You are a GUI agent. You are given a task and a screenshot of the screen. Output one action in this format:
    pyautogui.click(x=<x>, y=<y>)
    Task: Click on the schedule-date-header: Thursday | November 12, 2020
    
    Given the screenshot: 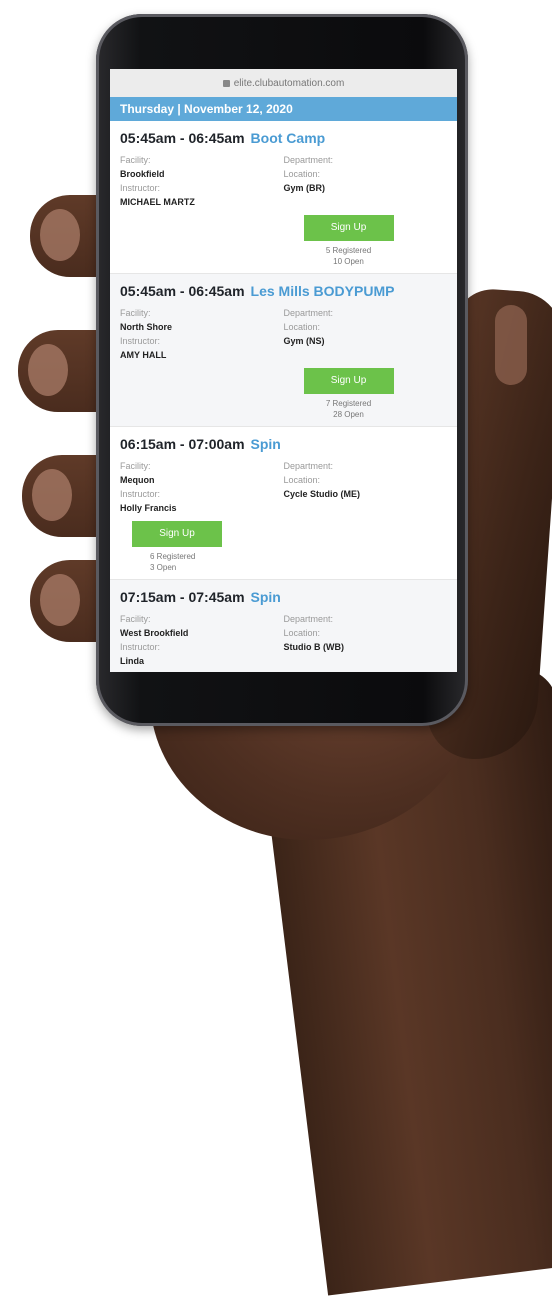 What is the action you would take?
    pyautogui.click(x=283, y=109)
    